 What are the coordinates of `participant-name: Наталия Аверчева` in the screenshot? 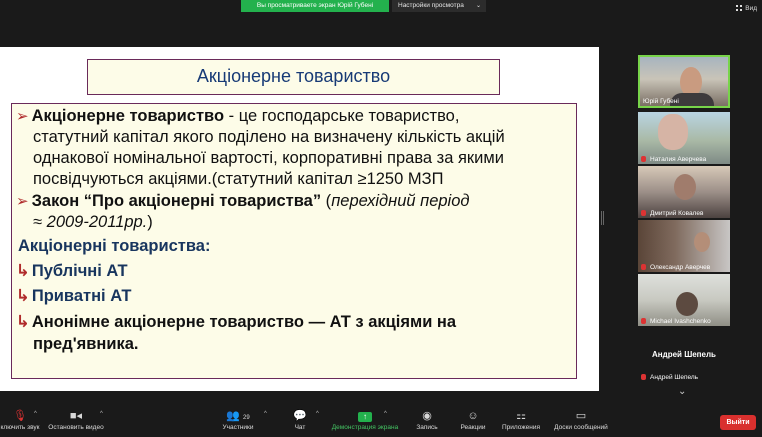 It's located at (678, 159).